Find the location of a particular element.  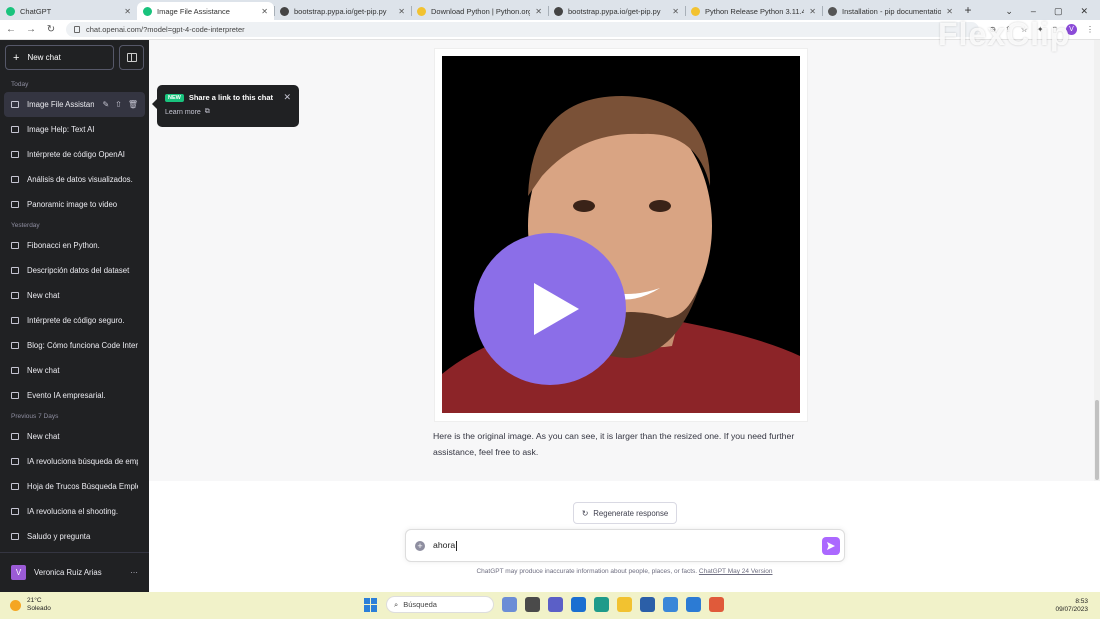

video-call-icon is located at coordinates (532, 604).